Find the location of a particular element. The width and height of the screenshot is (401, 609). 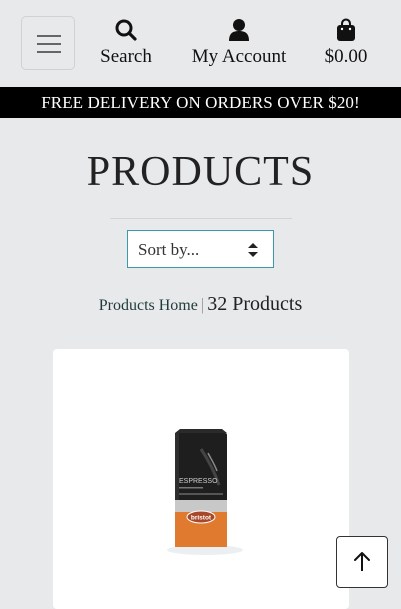

package-line-text: ESPRESSO is located at coordinates (198, 481).